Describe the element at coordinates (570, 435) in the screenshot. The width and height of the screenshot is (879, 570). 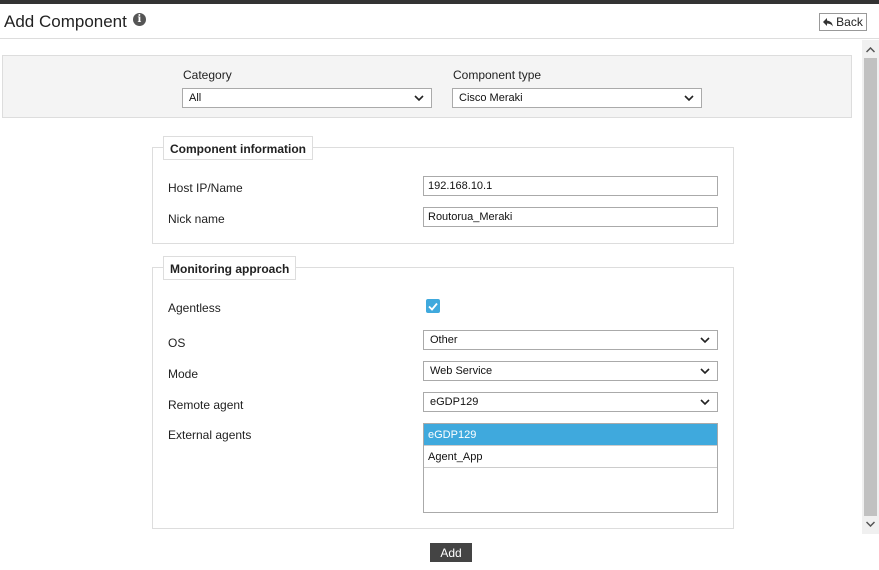
I see `list-item: eGDP129` at that location.